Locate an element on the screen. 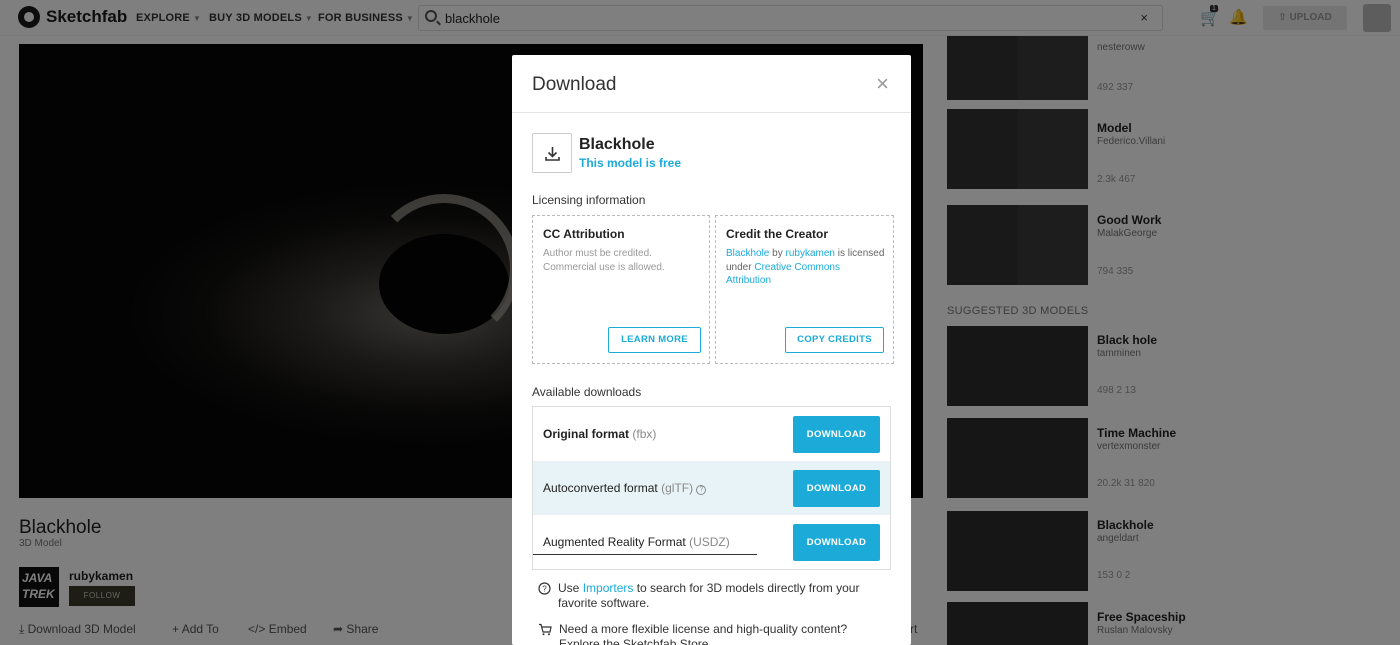  format-label: Autoconverted format (glTF) ? is located at coordinates (625, 488).